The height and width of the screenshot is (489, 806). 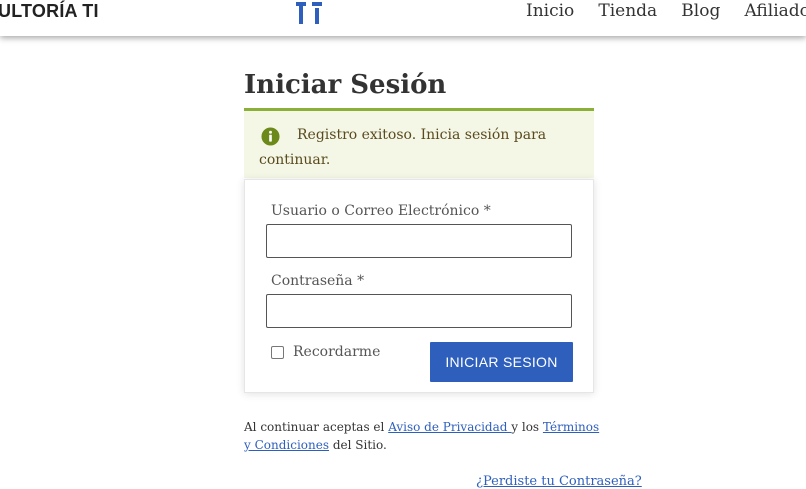 I want to click on forgot-password-link: ¿Perdiste tu Contraseña?, so click(x=559, y=481).